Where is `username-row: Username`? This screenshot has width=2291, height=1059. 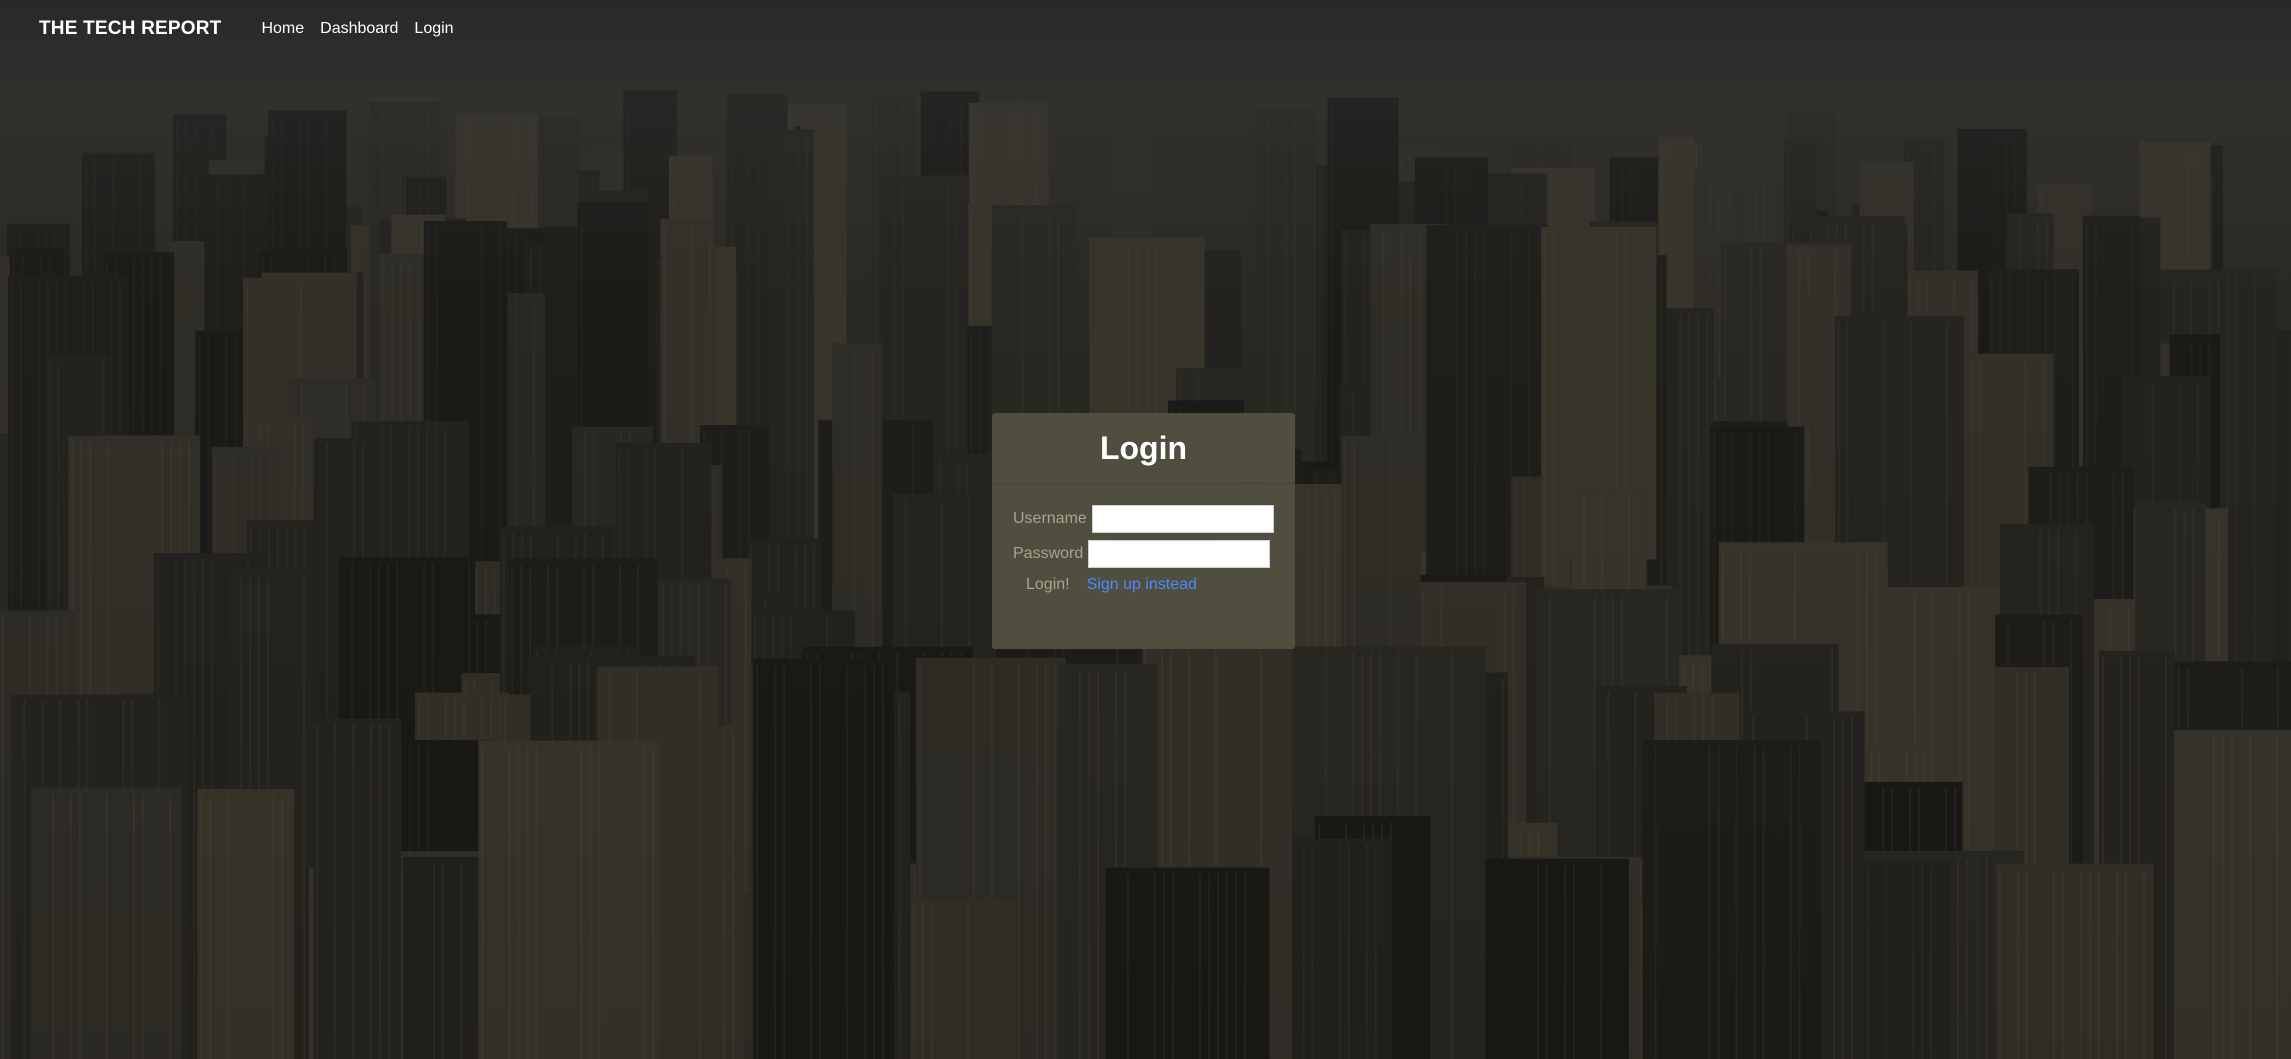 username-row: Username is located at coordinates (1154, 518).